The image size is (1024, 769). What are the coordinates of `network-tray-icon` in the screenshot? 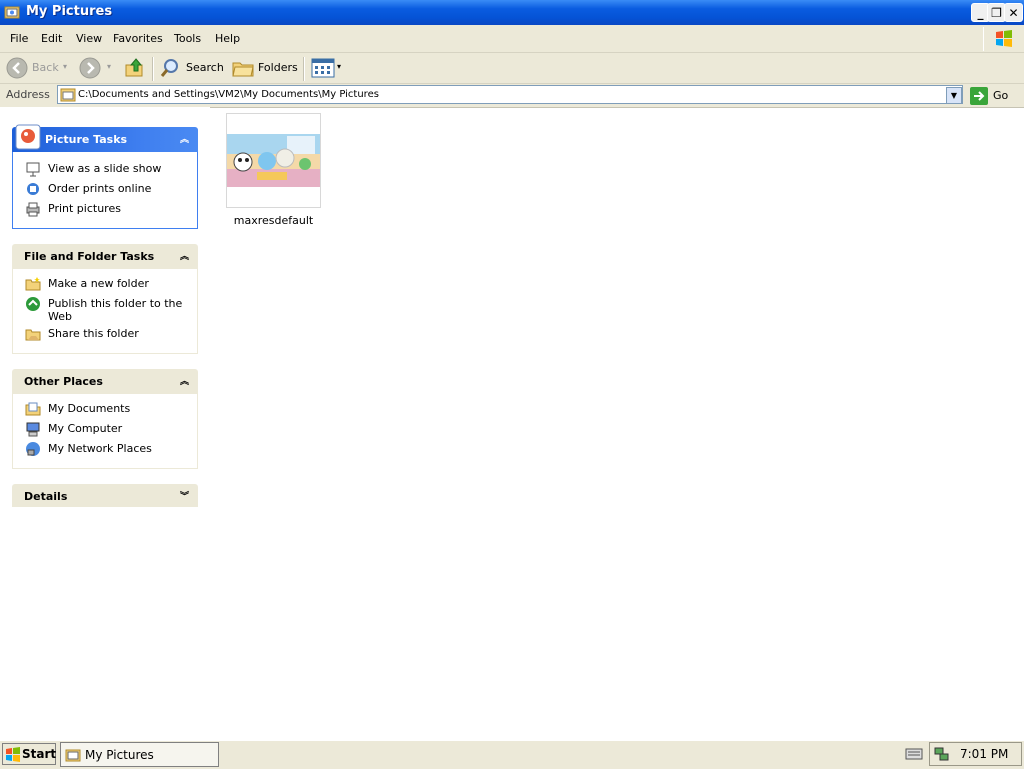 It's located at (942, 754).